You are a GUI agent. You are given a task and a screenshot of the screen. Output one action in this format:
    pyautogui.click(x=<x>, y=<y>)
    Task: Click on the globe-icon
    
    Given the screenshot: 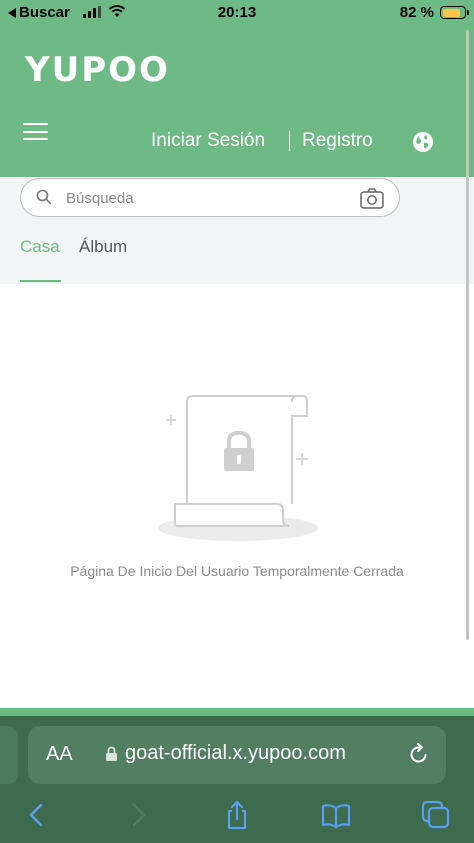 What is the action you would take?
    pyautogui.click(x=423, y=142)
    